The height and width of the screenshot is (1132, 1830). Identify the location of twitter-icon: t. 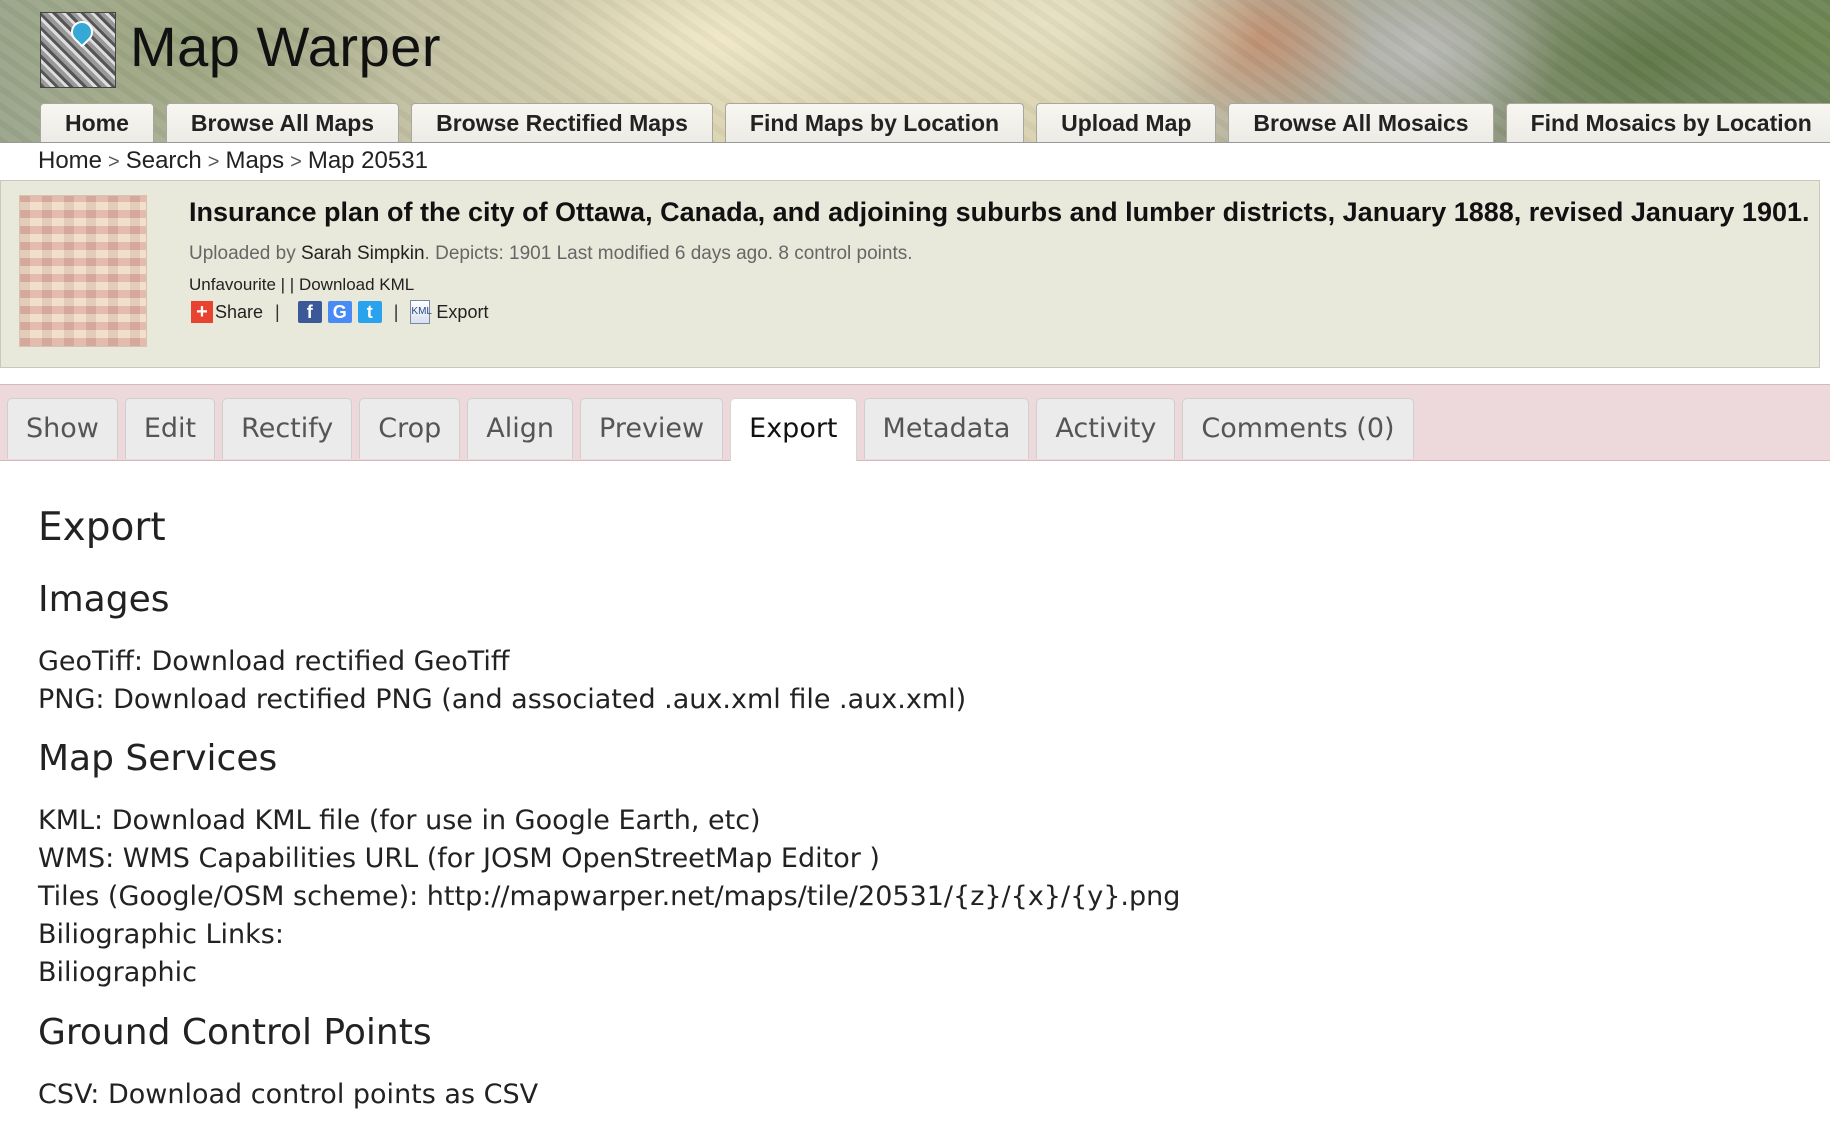
(369, 312).